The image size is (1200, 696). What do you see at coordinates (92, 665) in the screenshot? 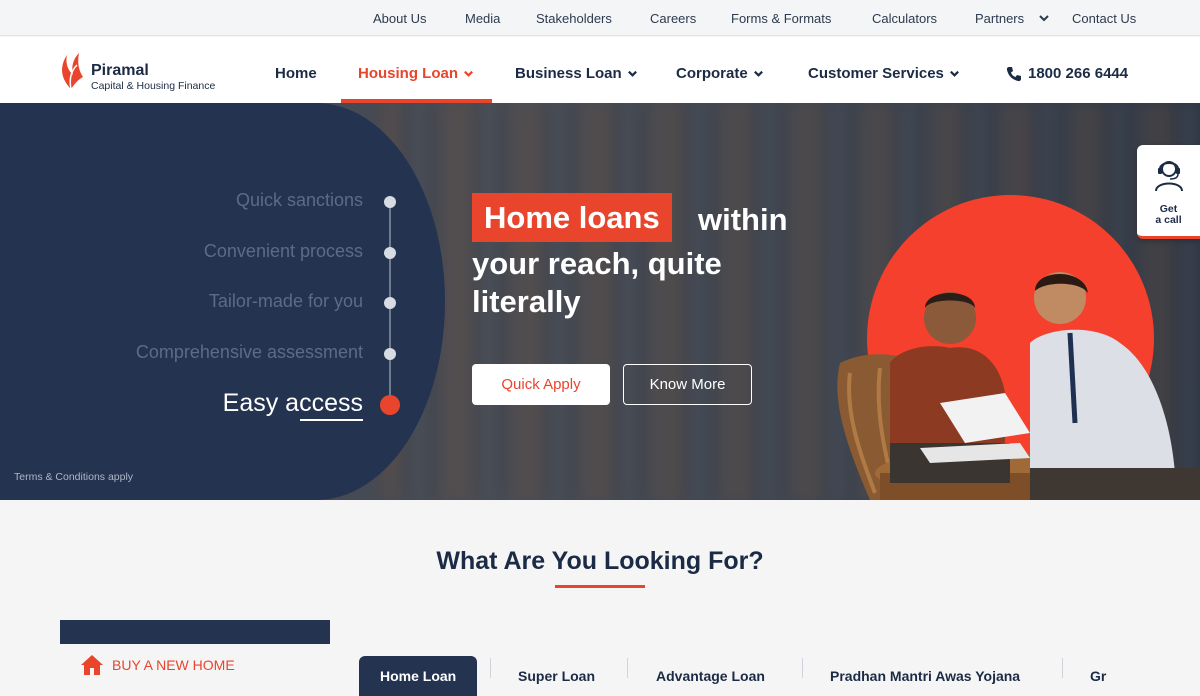
I see `home-icon` at bounding box center [92, 665].